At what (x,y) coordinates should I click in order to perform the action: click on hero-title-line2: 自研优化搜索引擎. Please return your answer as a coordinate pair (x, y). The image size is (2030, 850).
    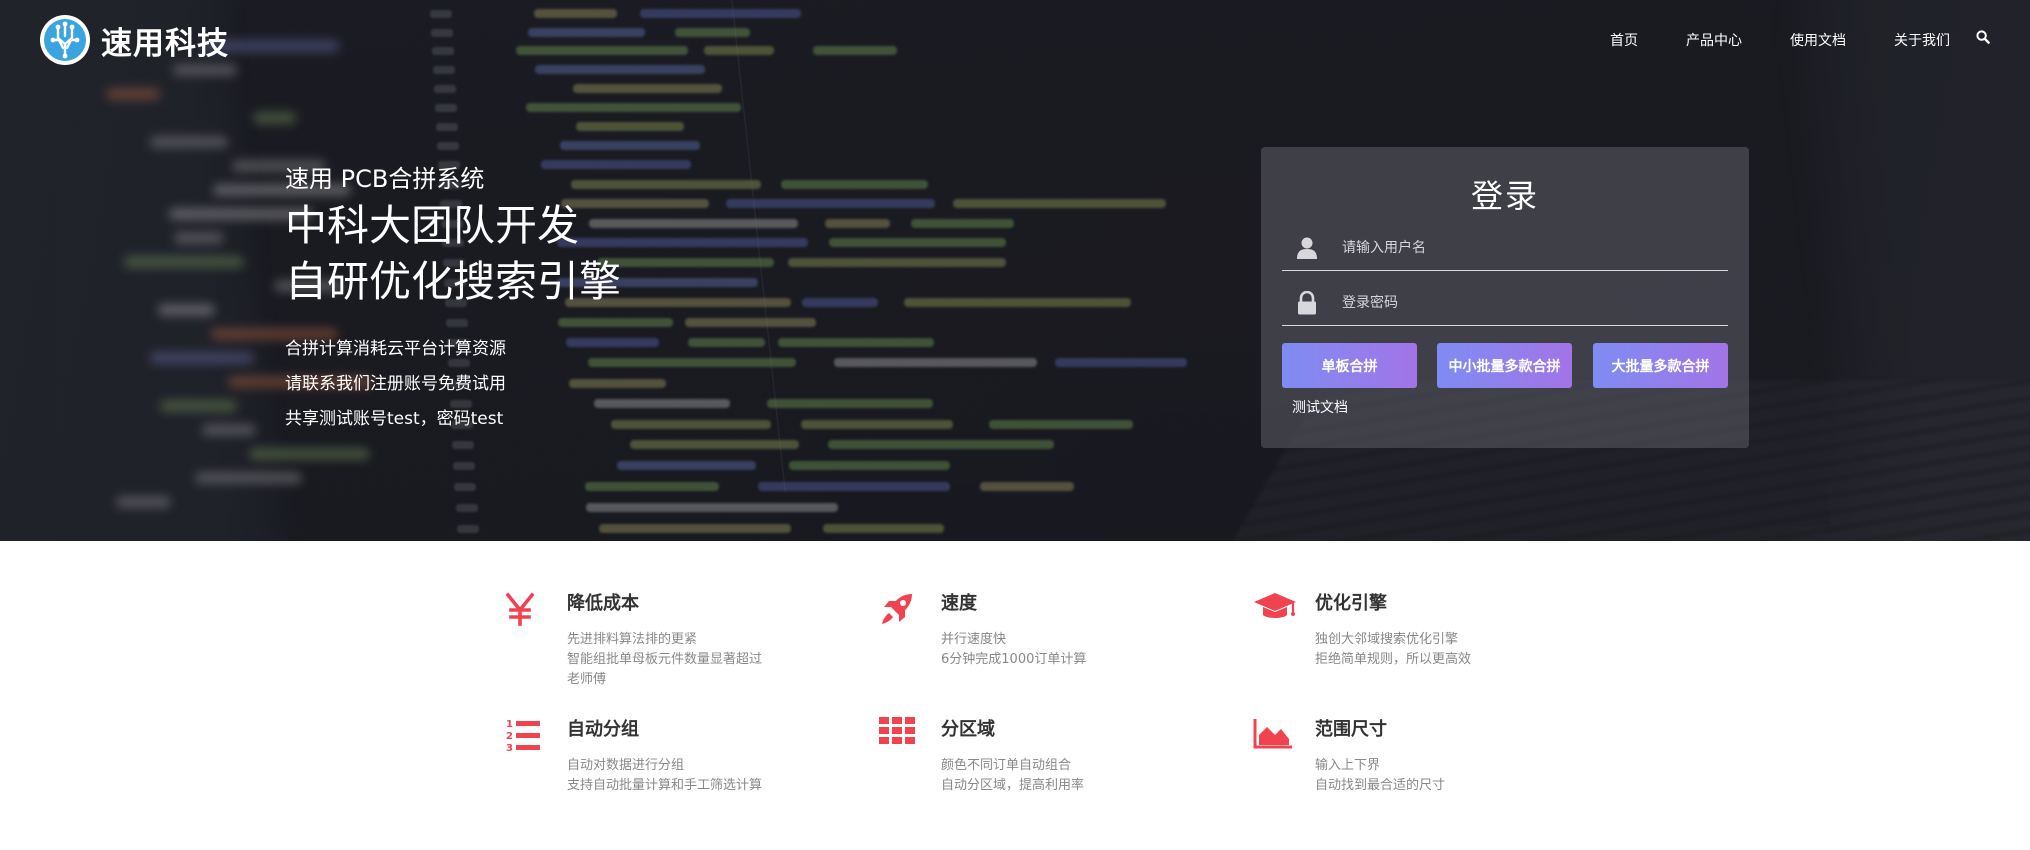
    Looking at the image, I should click on (453, 281).